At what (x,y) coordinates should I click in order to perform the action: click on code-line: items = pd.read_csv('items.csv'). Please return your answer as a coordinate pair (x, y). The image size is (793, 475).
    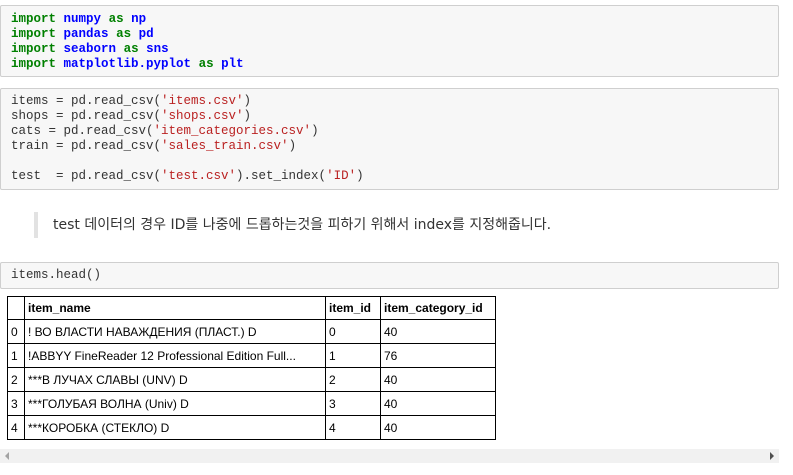
    Looking at the image, I should click on (394, 101).